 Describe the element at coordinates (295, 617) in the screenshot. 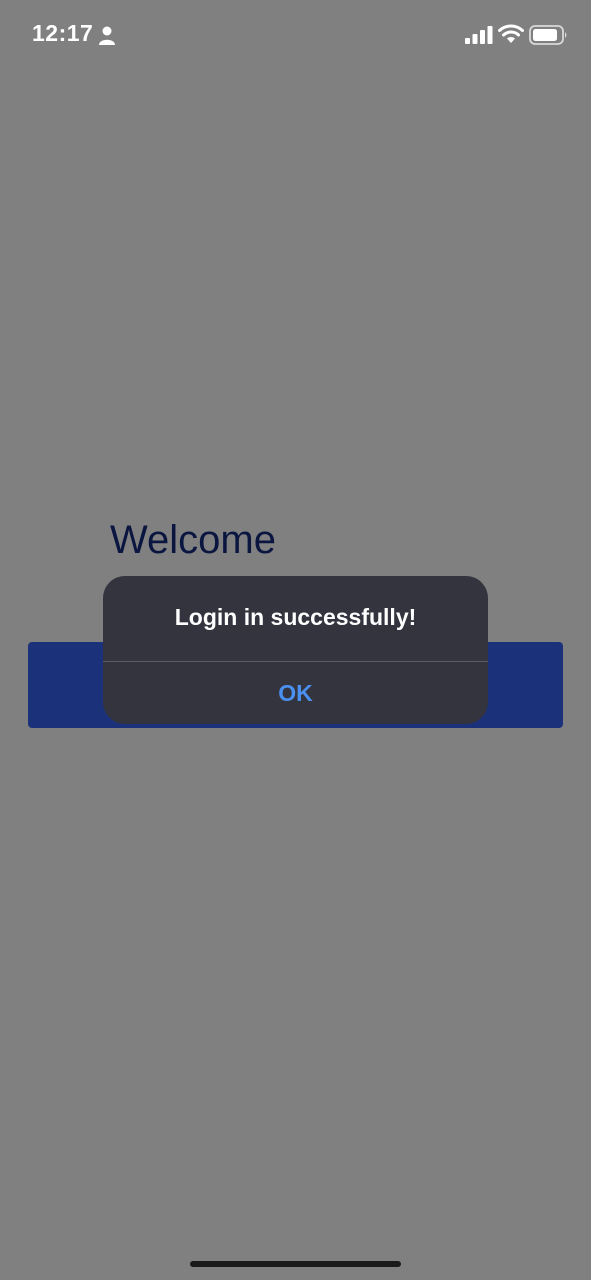

I see `alert-title: Login in successfully!` at that location.